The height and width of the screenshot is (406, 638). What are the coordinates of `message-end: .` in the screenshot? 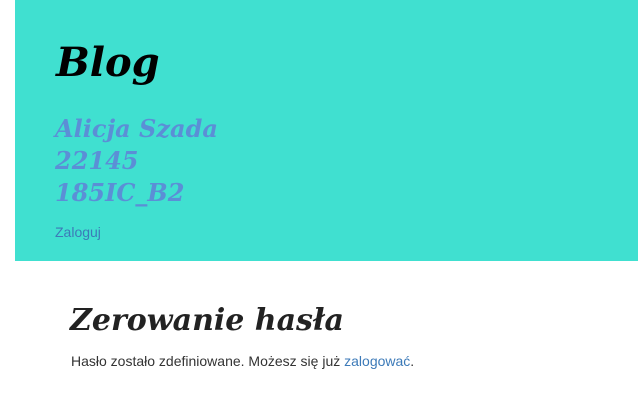 It's located at (412, 361).